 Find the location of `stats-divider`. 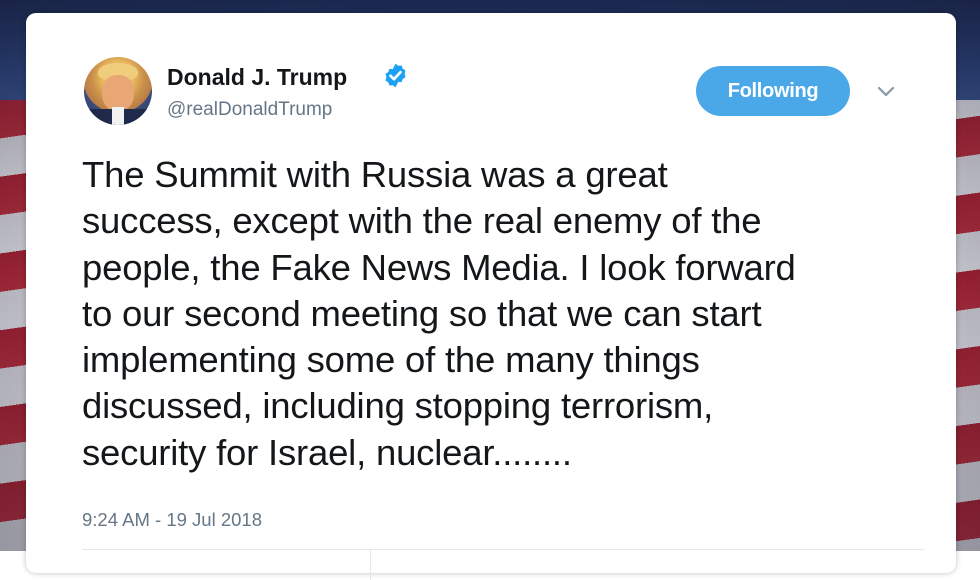

stats-divider is located at coordinates (503, 549).